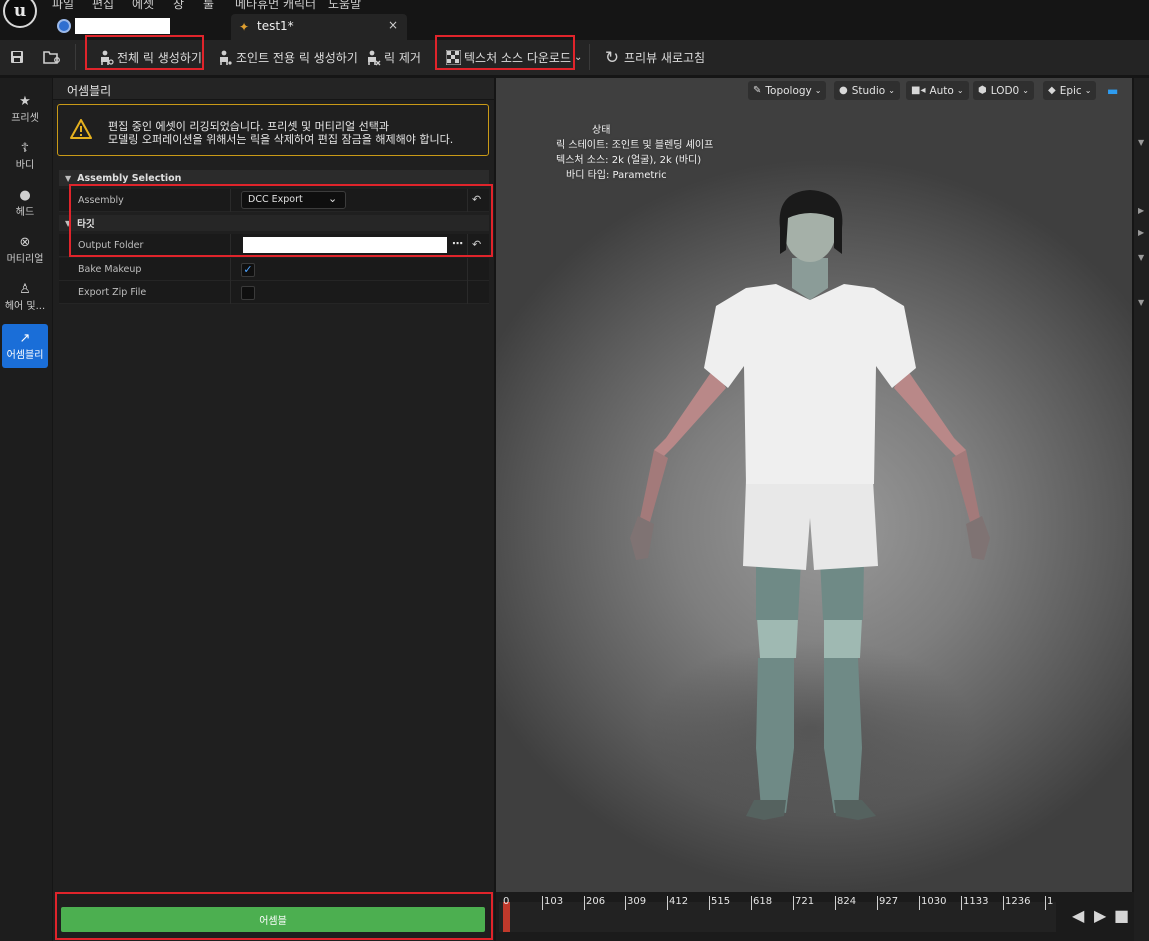 The image size is (1149, 941). What do you see at coordinates (757, 90) in the screenshot?
I see `brush-icon: ✎` at bounding box center [757, 90].